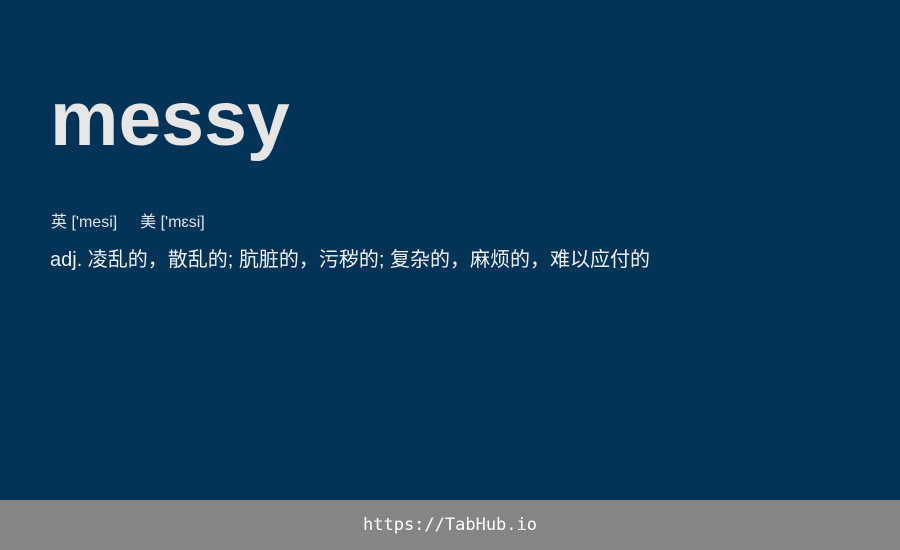  Describe the element at coordinates (94, 222) in the screenshot. I see `uk-phonetic: ['mesi]` at that location.